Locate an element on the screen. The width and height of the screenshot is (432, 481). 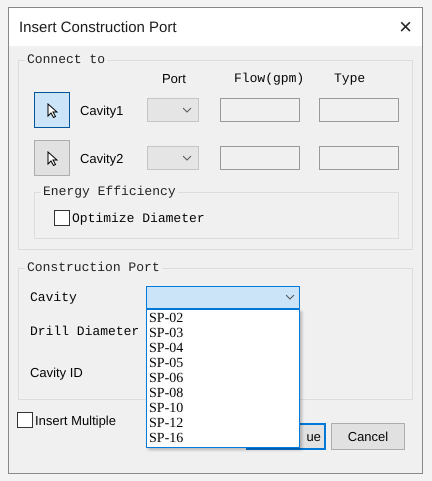
dropdown-option: SP-03 is located at coordinates (223, 333).